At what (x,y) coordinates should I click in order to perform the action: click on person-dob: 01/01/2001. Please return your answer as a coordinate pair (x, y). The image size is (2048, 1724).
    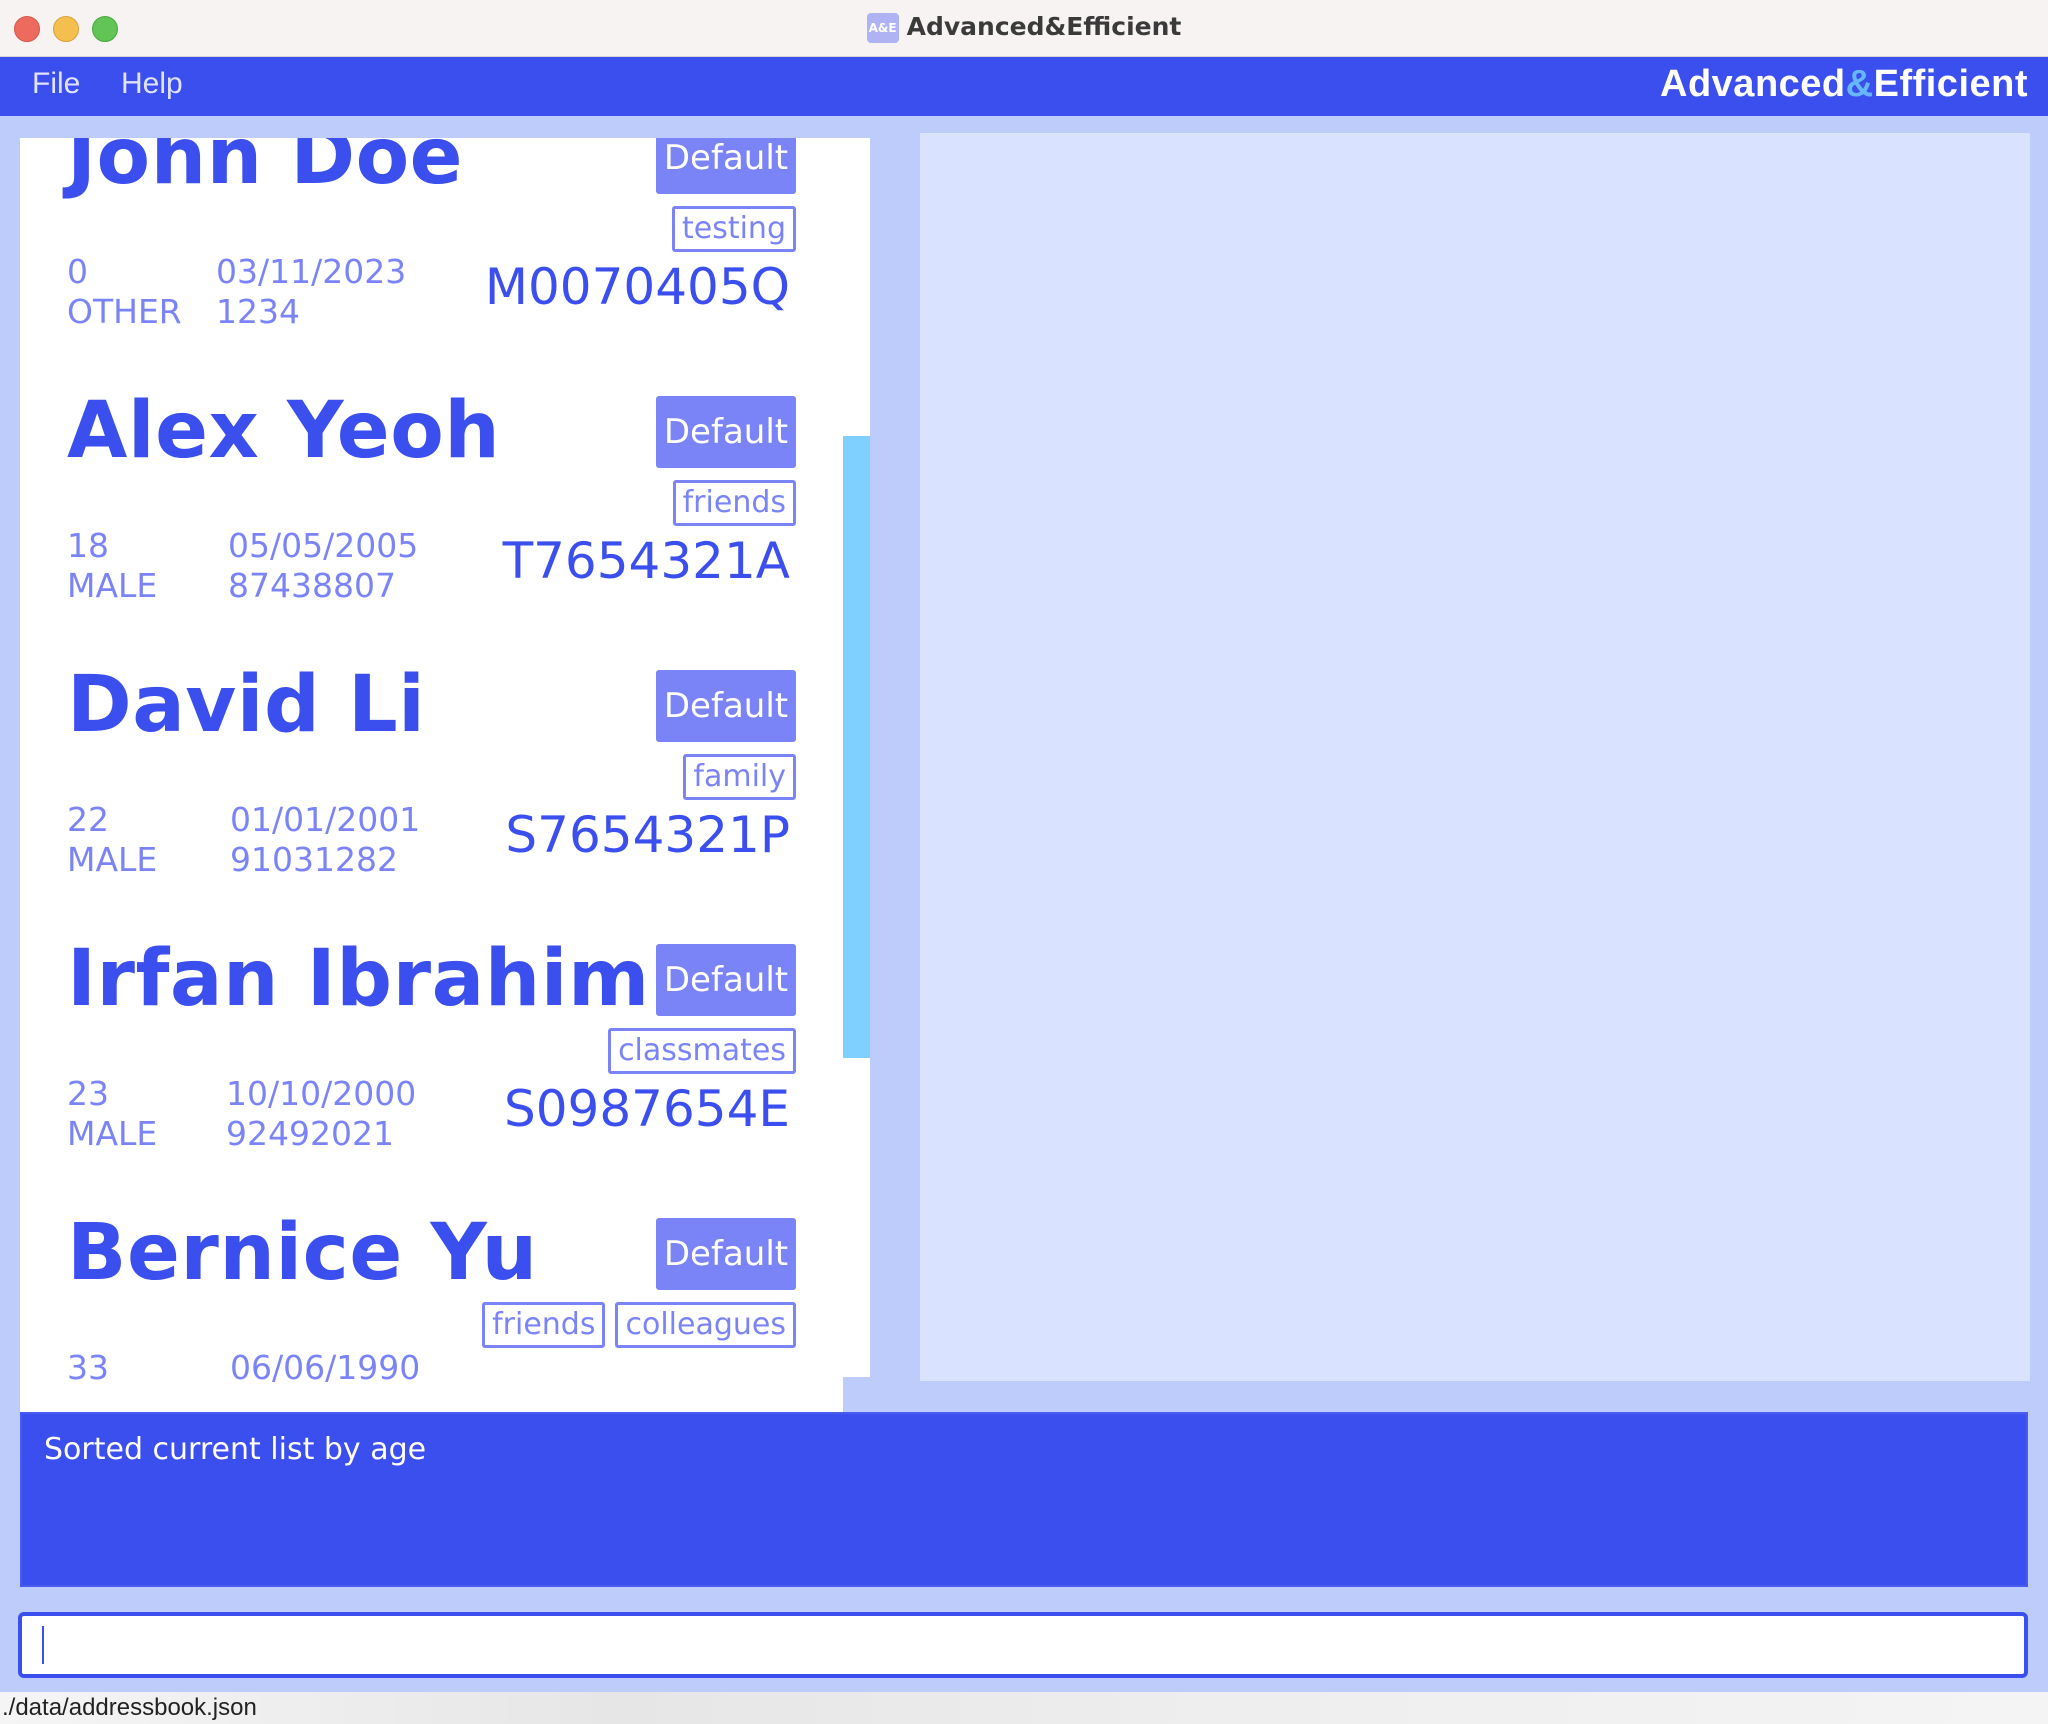
    Looking at the image, I should click on (325, 819).